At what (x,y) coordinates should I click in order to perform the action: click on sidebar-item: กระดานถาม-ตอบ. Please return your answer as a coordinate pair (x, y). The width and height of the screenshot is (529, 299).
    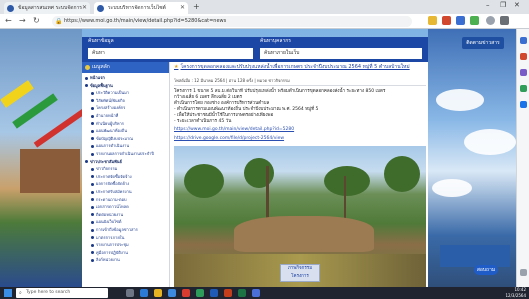
    Looking at the image, I should click on (109, 200).